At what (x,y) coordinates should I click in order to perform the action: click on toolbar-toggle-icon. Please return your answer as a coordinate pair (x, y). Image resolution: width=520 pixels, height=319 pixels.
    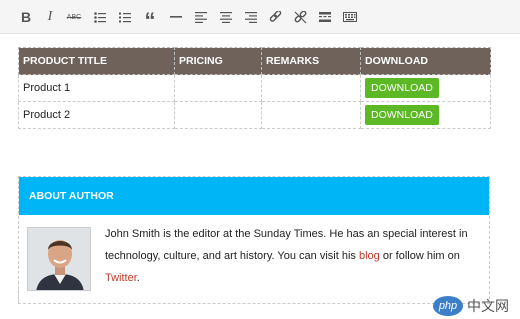
    Looking at the image, I should click on (350, 17).